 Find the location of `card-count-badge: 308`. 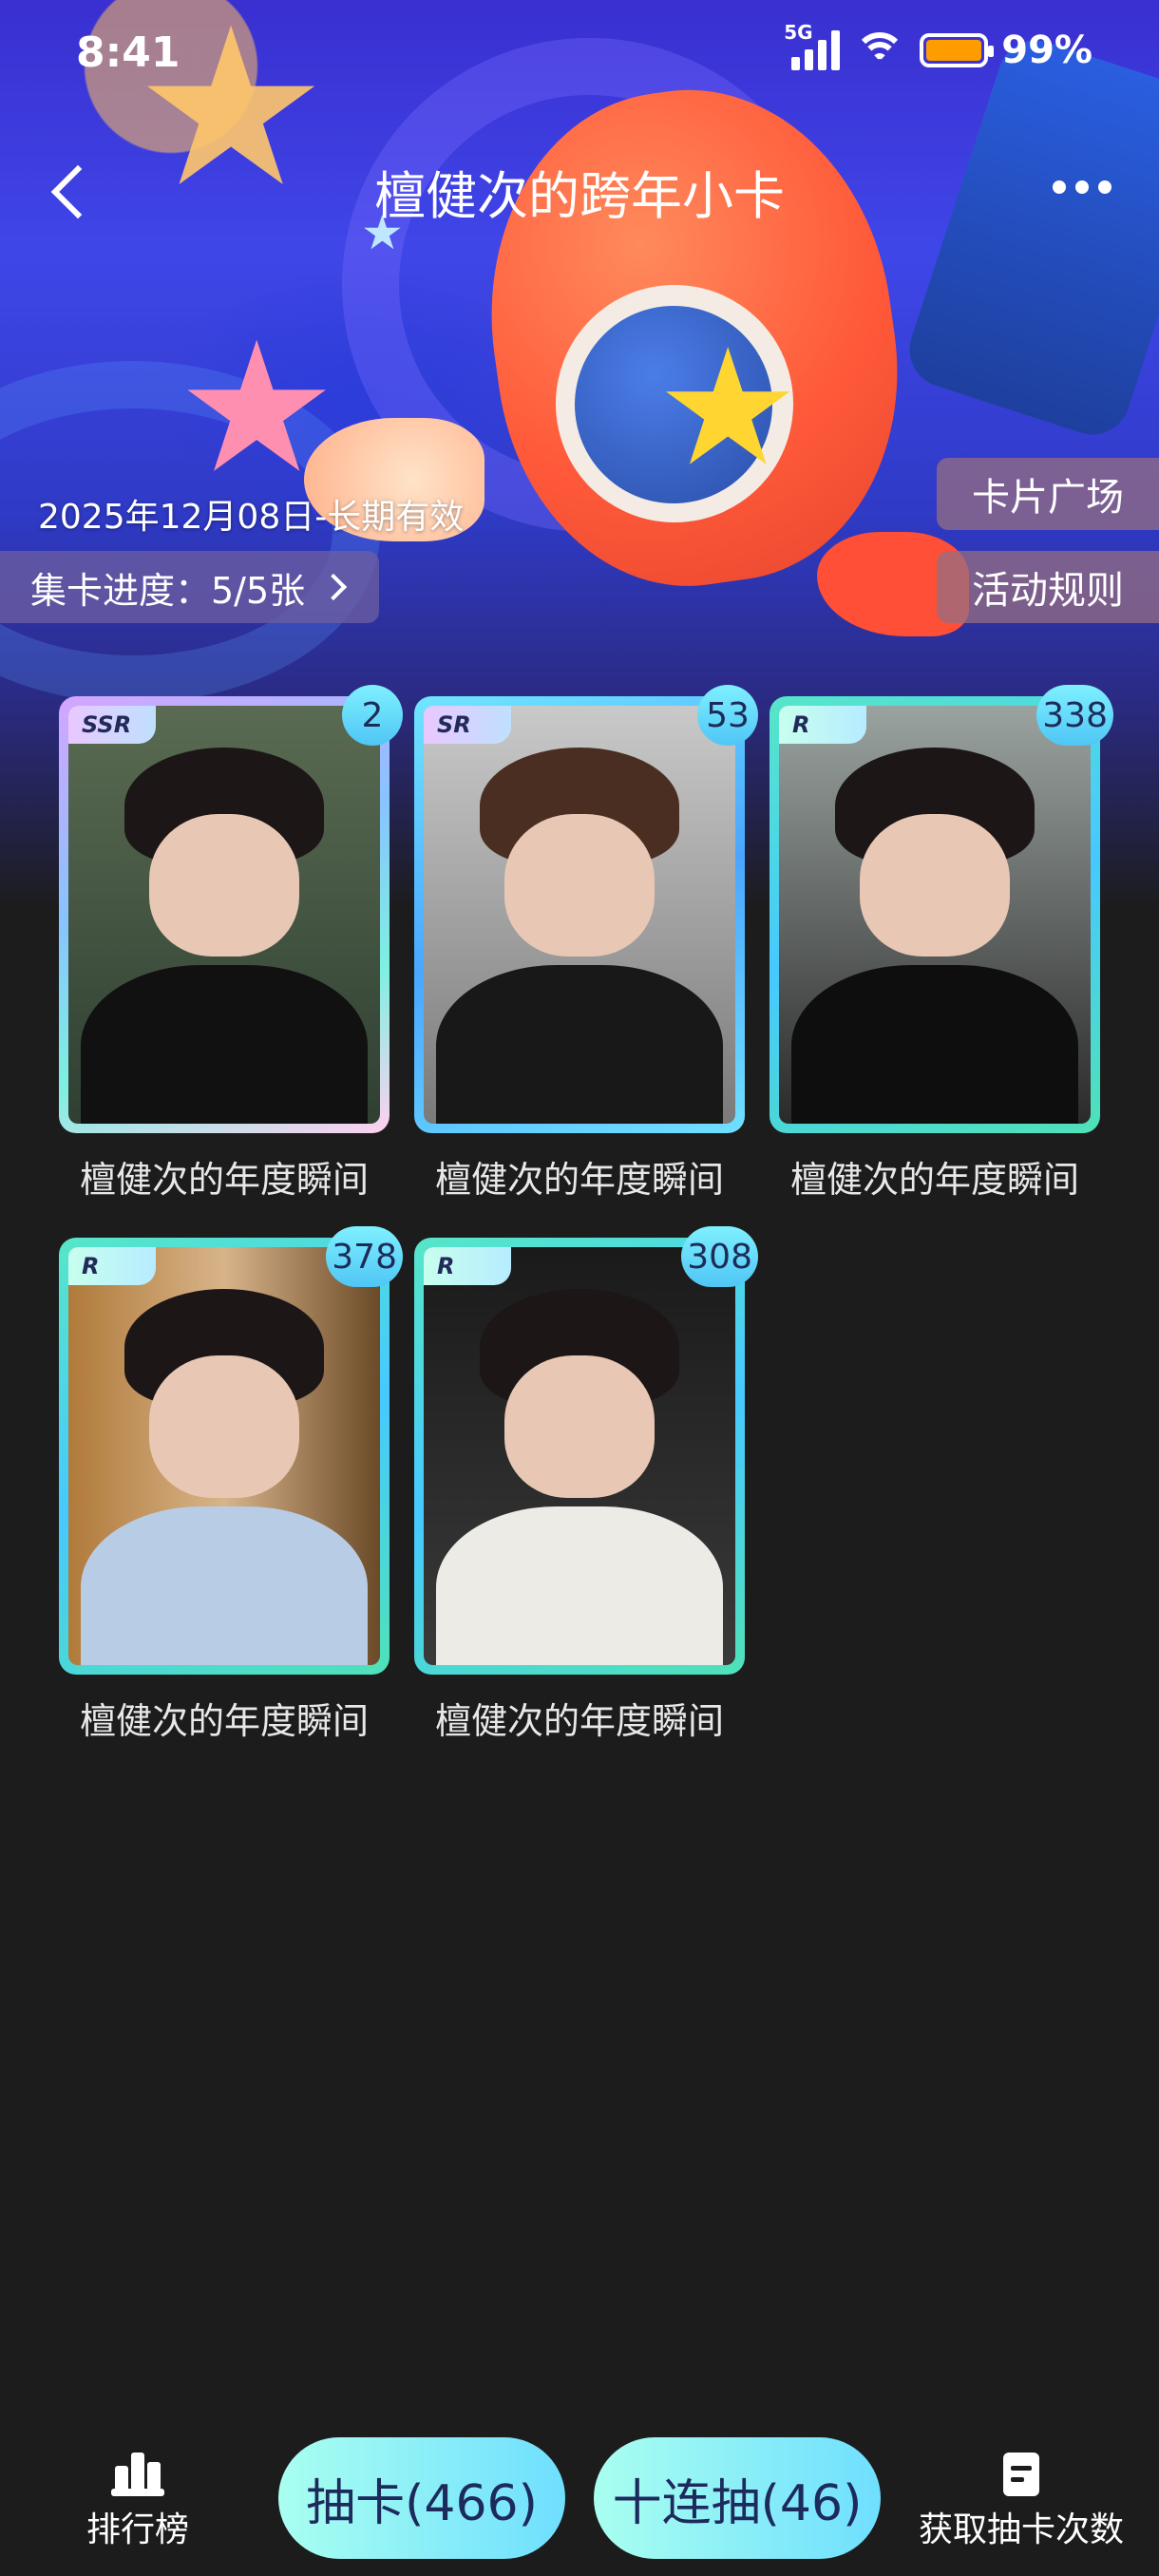

card-count-badge: 308 is located at coordinates (719, 1256).